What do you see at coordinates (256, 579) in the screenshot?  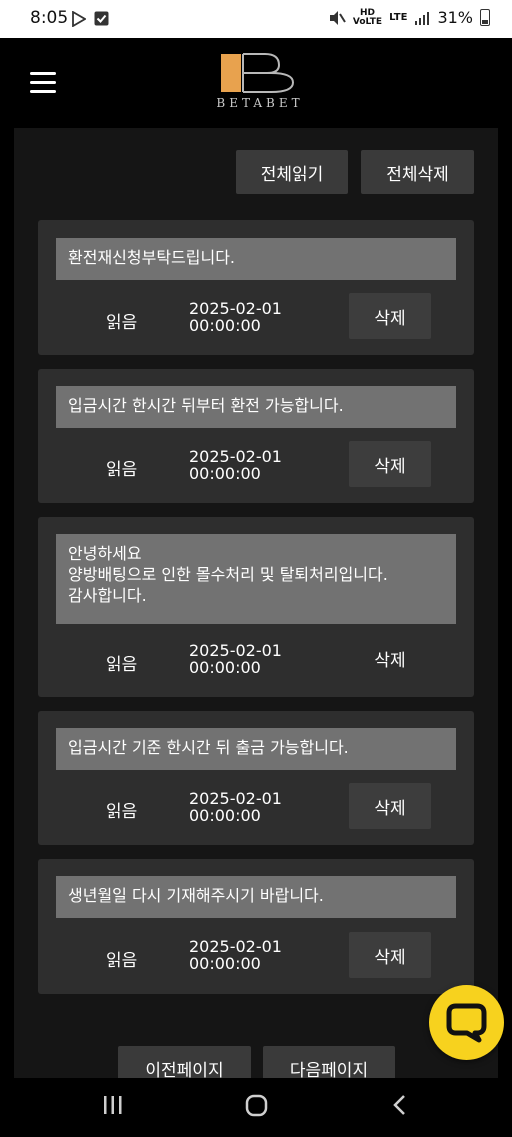 I see `message-text: 안녕하세요 양방배팅으로 인한 몰수처리 및 탈퇴처리입니다. 감사합니다.` at bounding box center [256, 579].